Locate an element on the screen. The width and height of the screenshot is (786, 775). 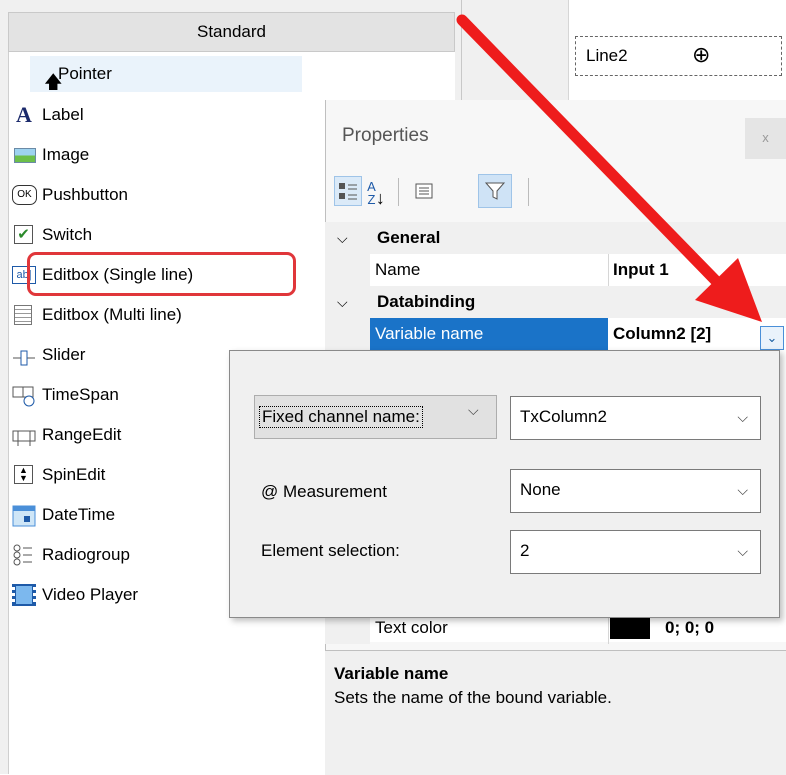
properties-title: Properties is located at coordinates (385, 135).